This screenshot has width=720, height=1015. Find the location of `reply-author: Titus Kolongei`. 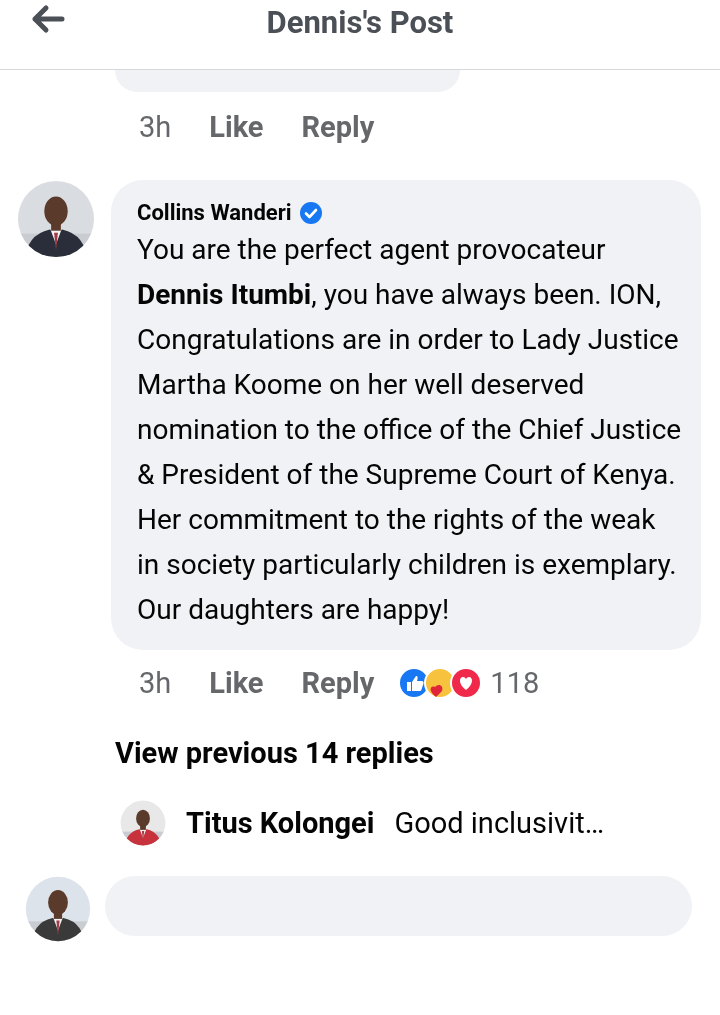

reply-author: Titus Kolongei is located at coordinates (280, 823).